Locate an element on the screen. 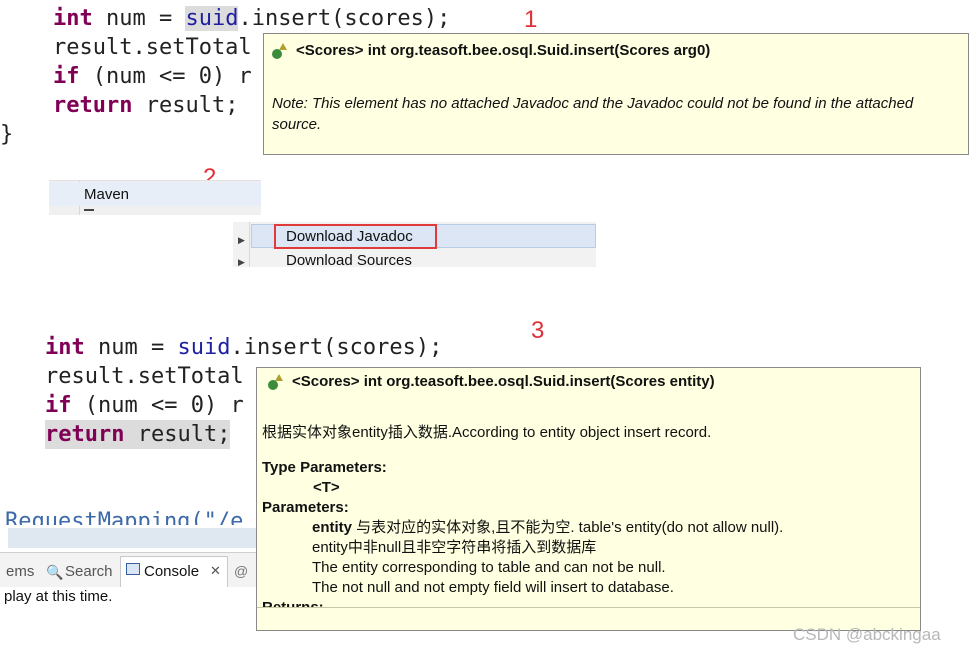 This screenshot has height=655, width=969. type-params-label: Type Parameters: is located at coordinates (324, 467).